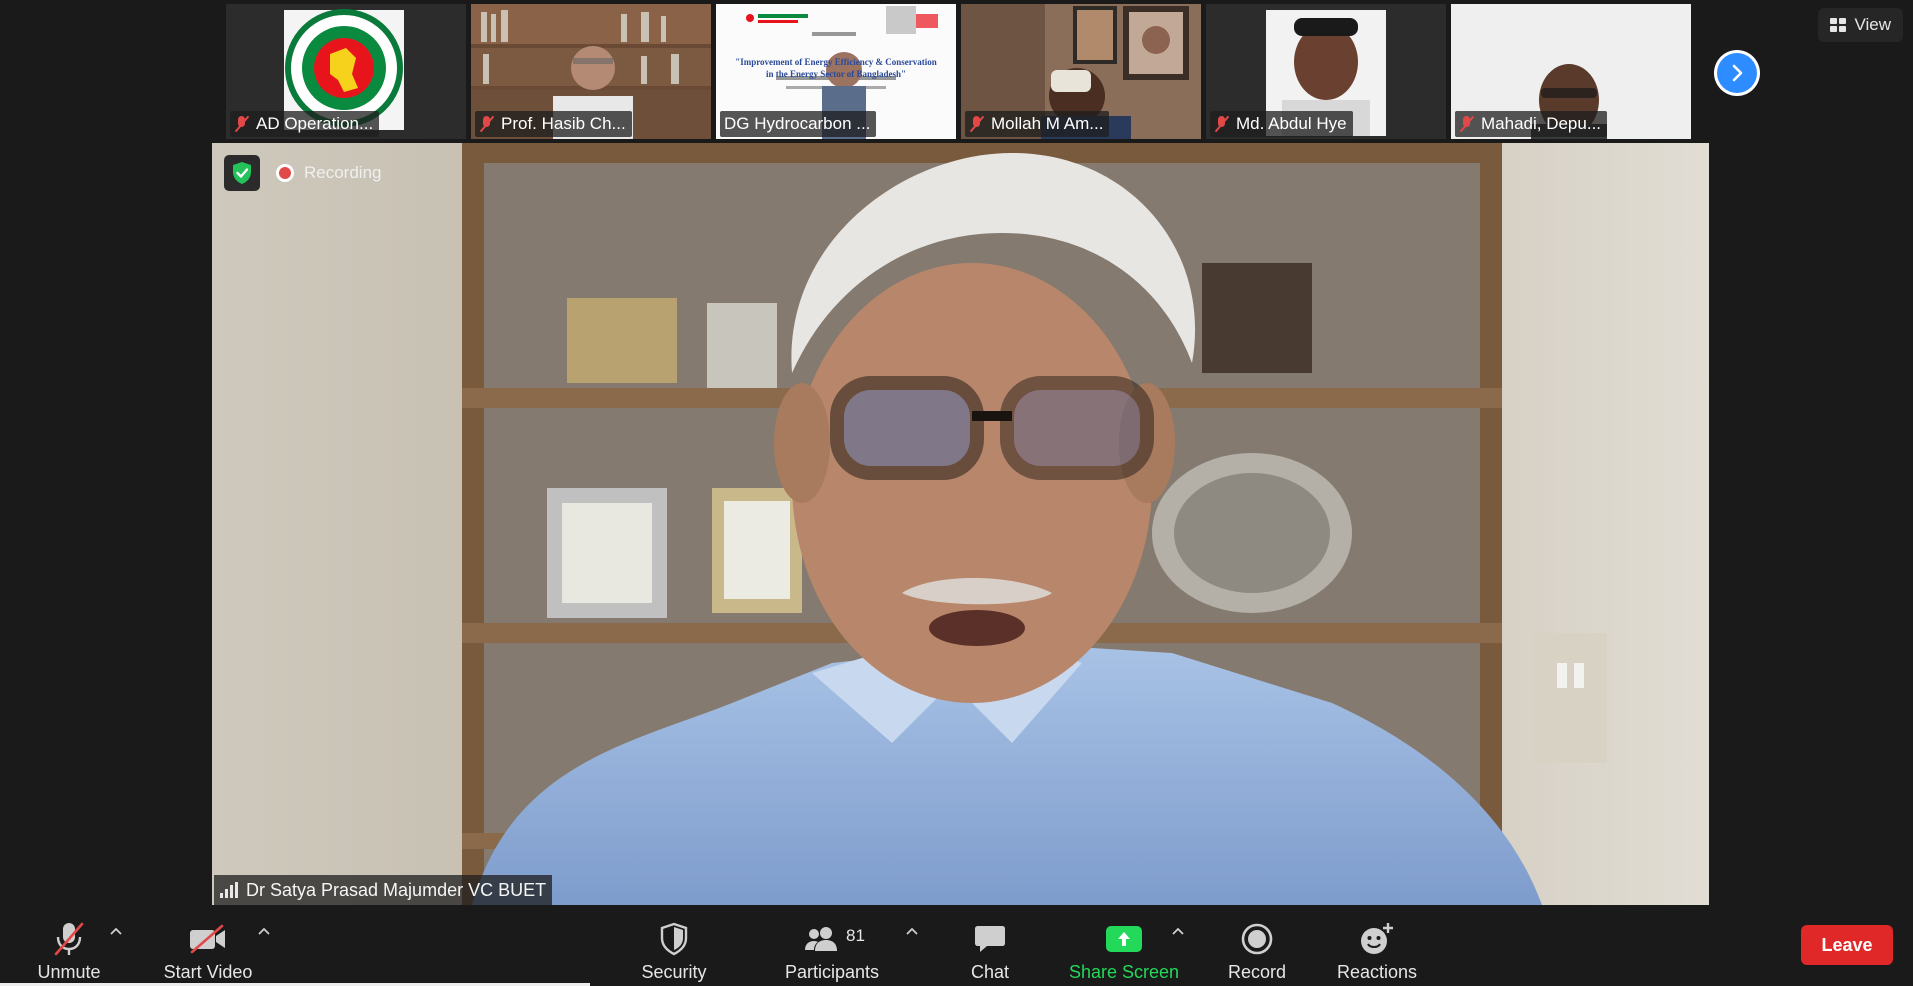  What do you see at coordinates (1838, 25) in the screenshot?
I see `grid-view-icon` at bounding box center [1838, 25].